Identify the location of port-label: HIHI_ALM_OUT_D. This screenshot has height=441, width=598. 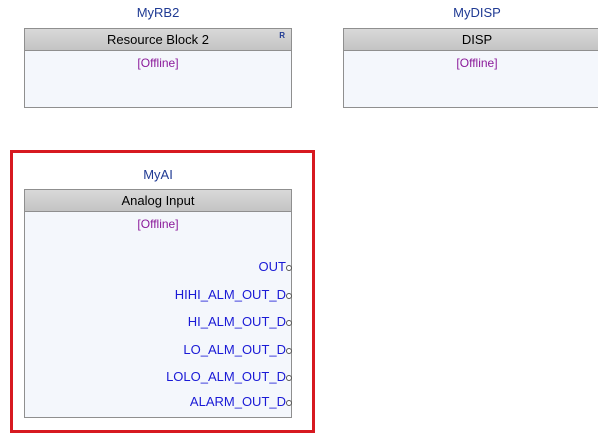
(230, 294).